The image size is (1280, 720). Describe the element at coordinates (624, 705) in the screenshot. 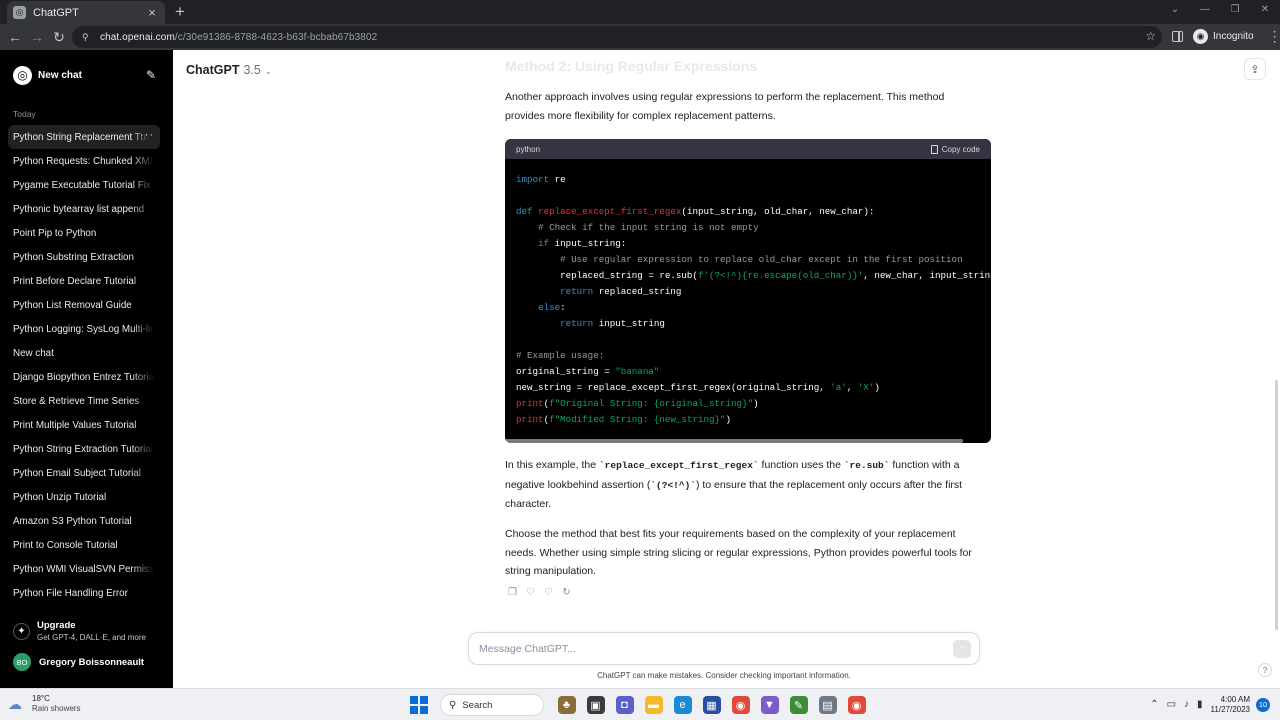

I see `teams-chat-icon: ◘` at that location.